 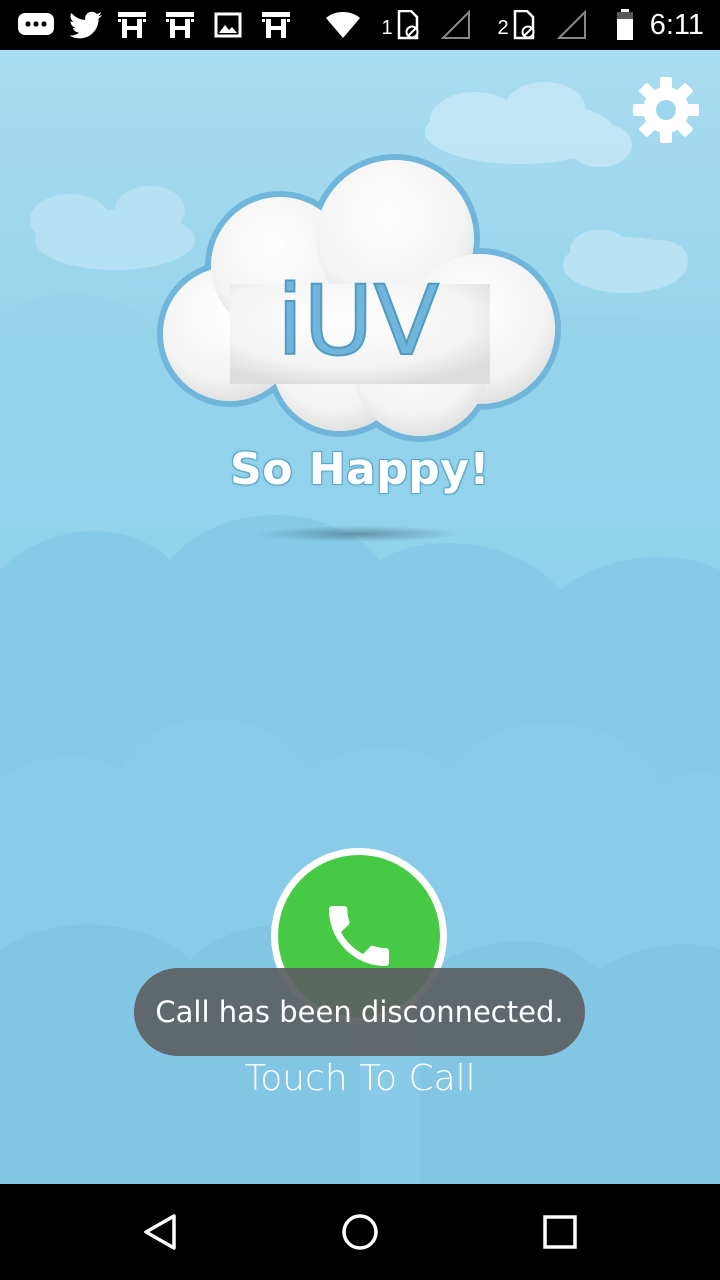 I want to click on sim-2-label: 2, so click(x=503, y=27).